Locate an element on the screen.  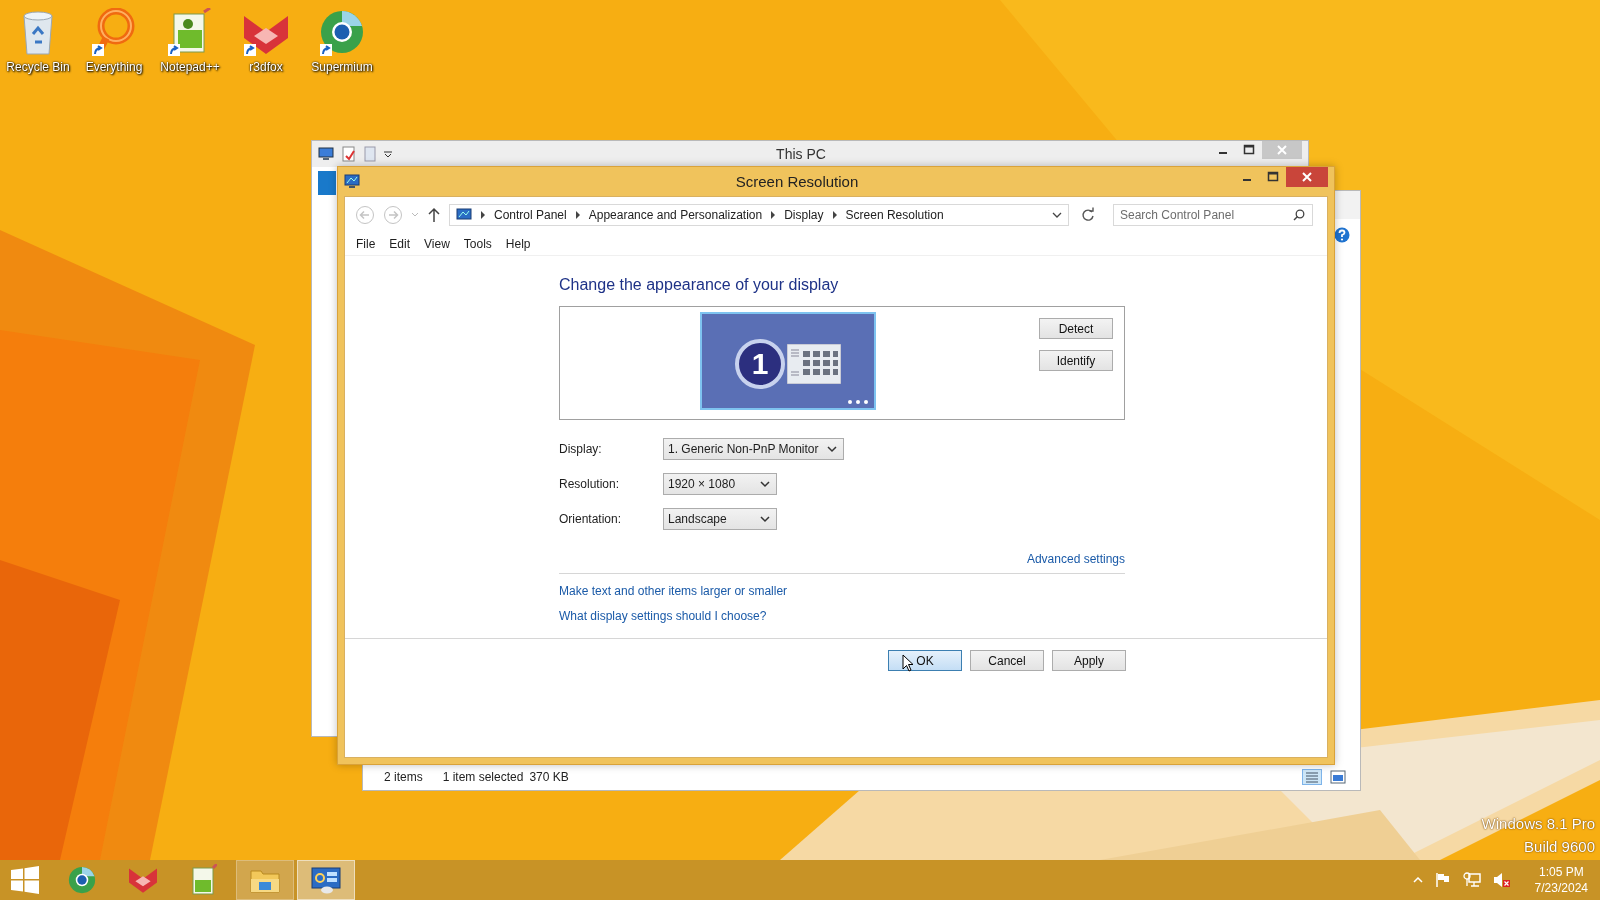
properties-icon is located at coordinates (349, 154).